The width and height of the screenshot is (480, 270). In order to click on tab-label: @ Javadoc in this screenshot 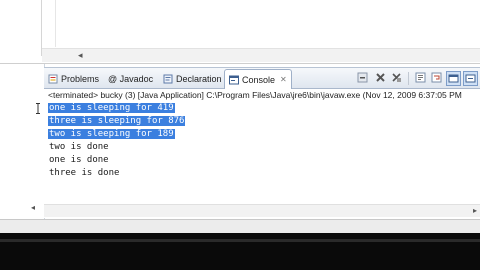, I will do `click(131, 78)`.